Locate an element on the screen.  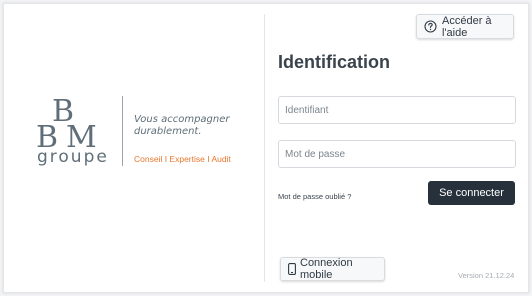
bbm-logo: B B M groupe is located at coordinates (76, 133).